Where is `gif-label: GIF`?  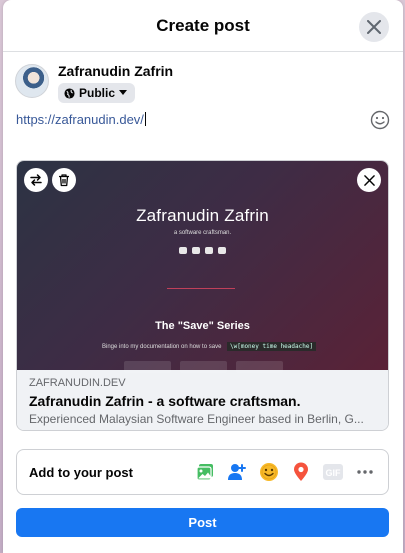
gif-label: GIF is located at coordinates (333, 472).